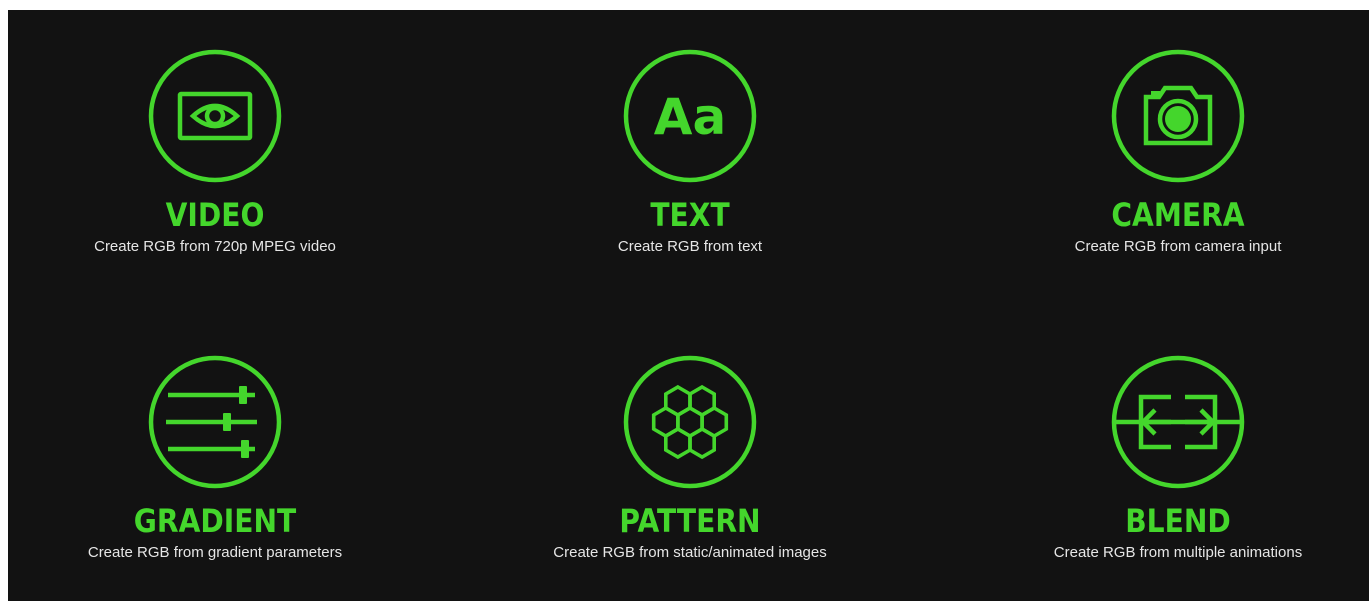  I want to click on feature-title: BLEND, so click(1178, 521).